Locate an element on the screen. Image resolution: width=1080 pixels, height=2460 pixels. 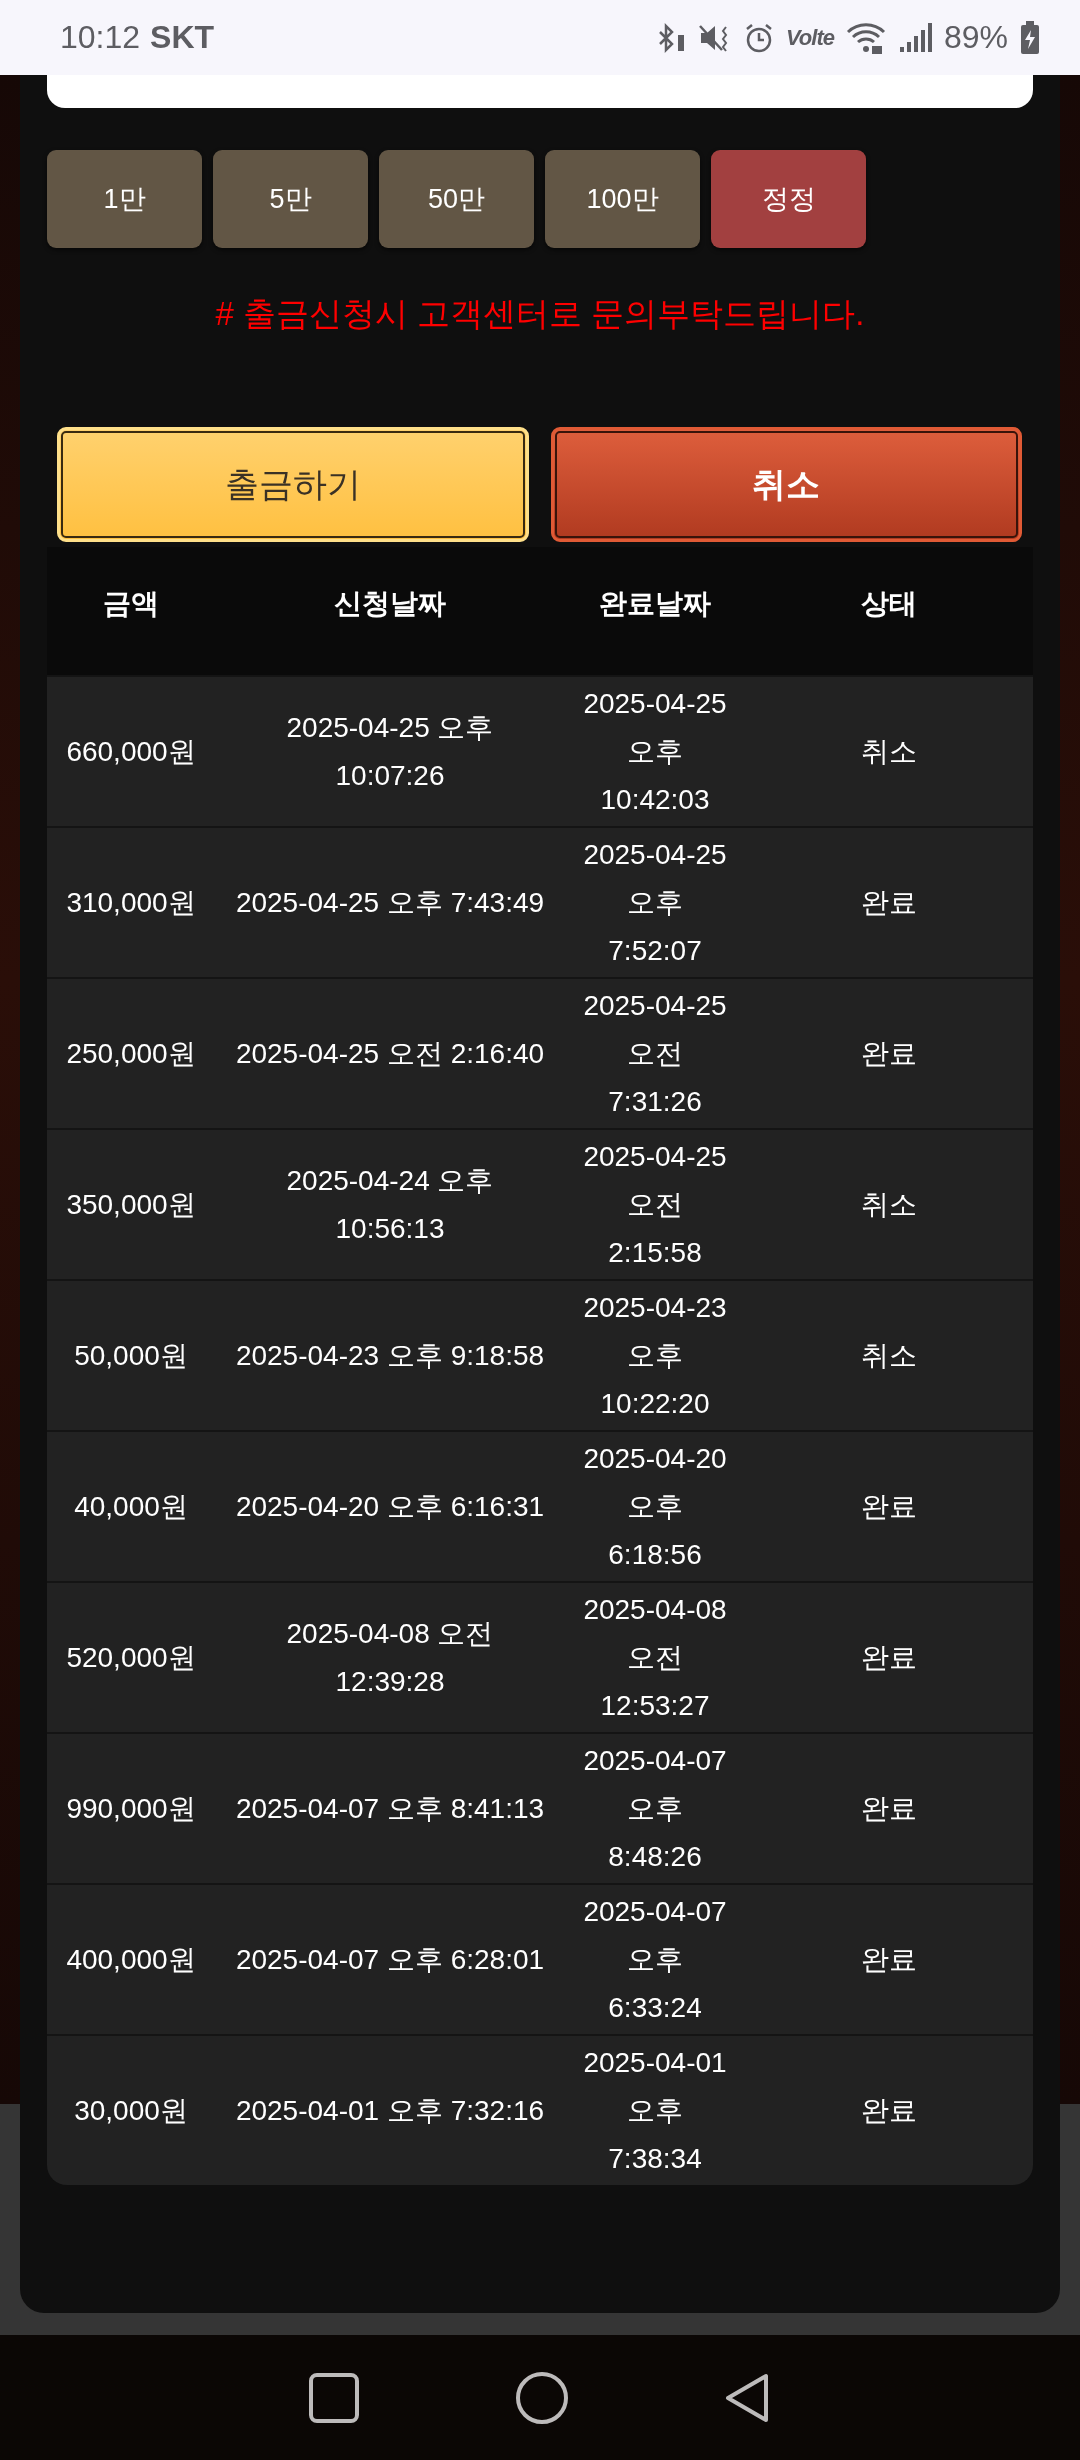
amount-button: 50만 is located at coordinates (456, 199).